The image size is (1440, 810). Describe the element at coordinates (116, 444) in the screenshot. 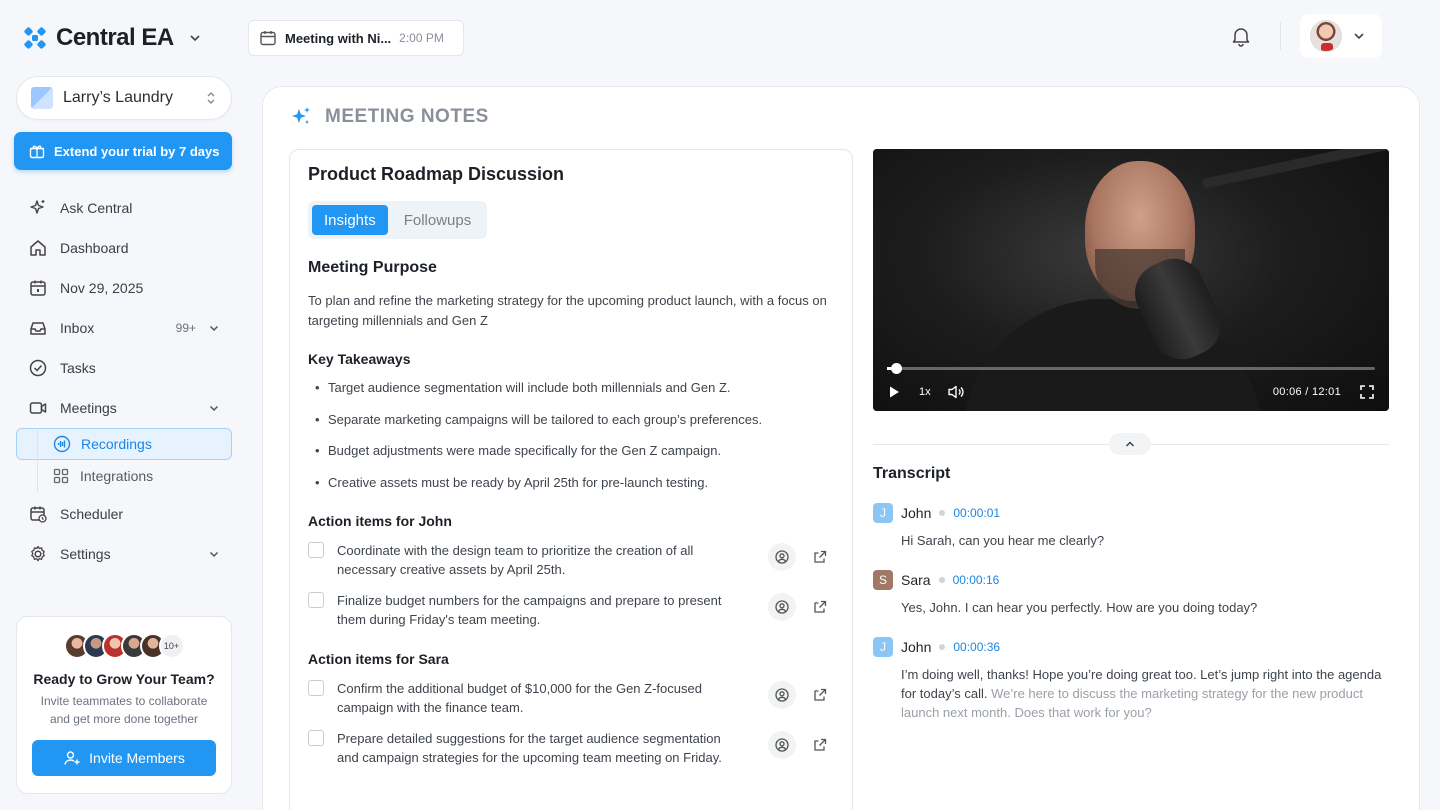

I see `sidebar-item-label: Recordings` at that location.